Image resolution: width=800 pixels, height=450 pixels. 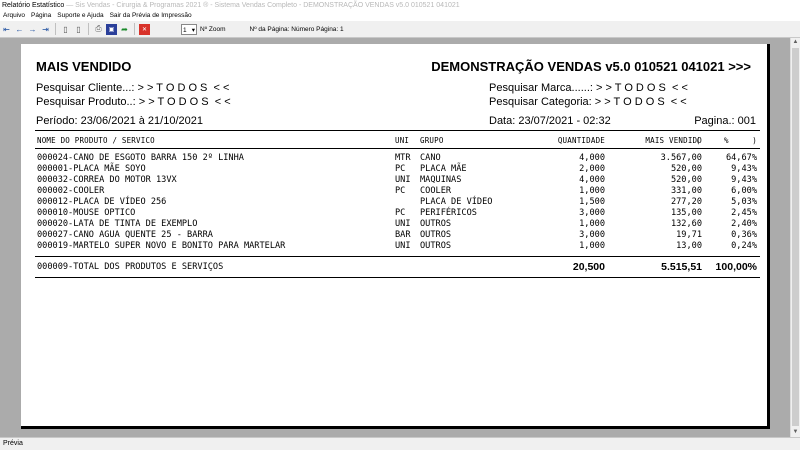 What do you see at coordinates (441, 180) in the screenshot?
I see `row-grupo: MAQUINAS` at bounding box center [441, 180].